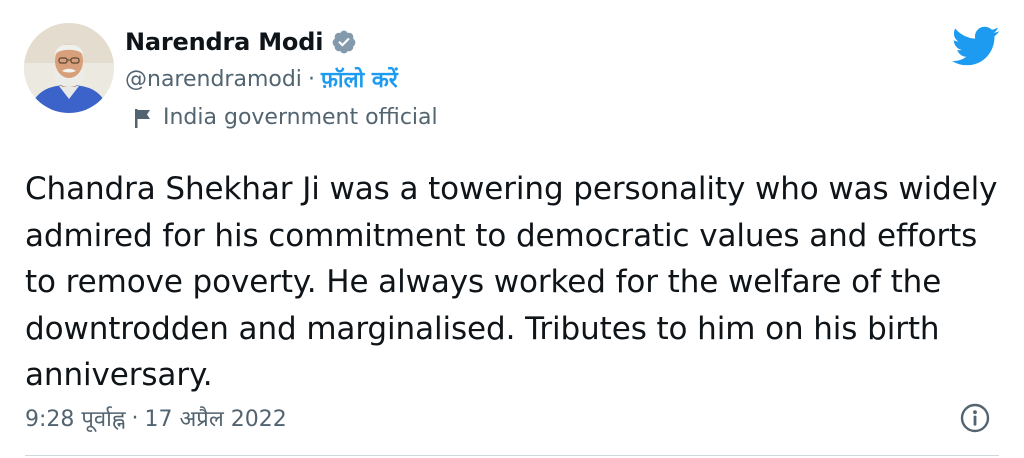  Describe the element at coordinates (300, 117) in the screenshot. I see `account-label: India government official` at that location.